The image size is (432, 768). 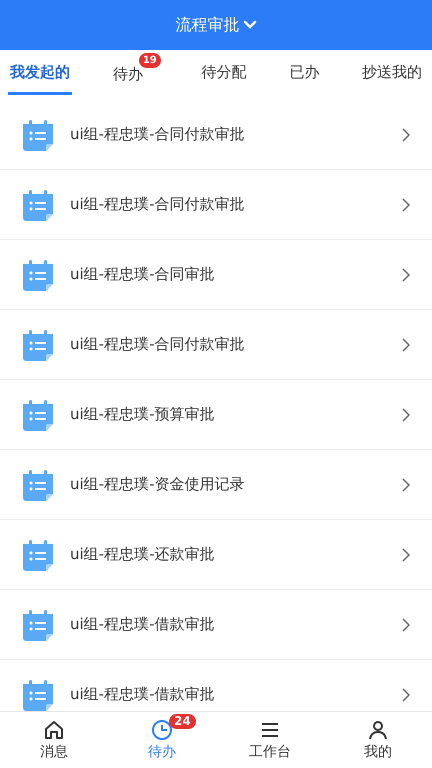 What do you see at coordinates (304, 75) in the screenshot?
I see `tab: 已办` at bounding box center [304, 75].